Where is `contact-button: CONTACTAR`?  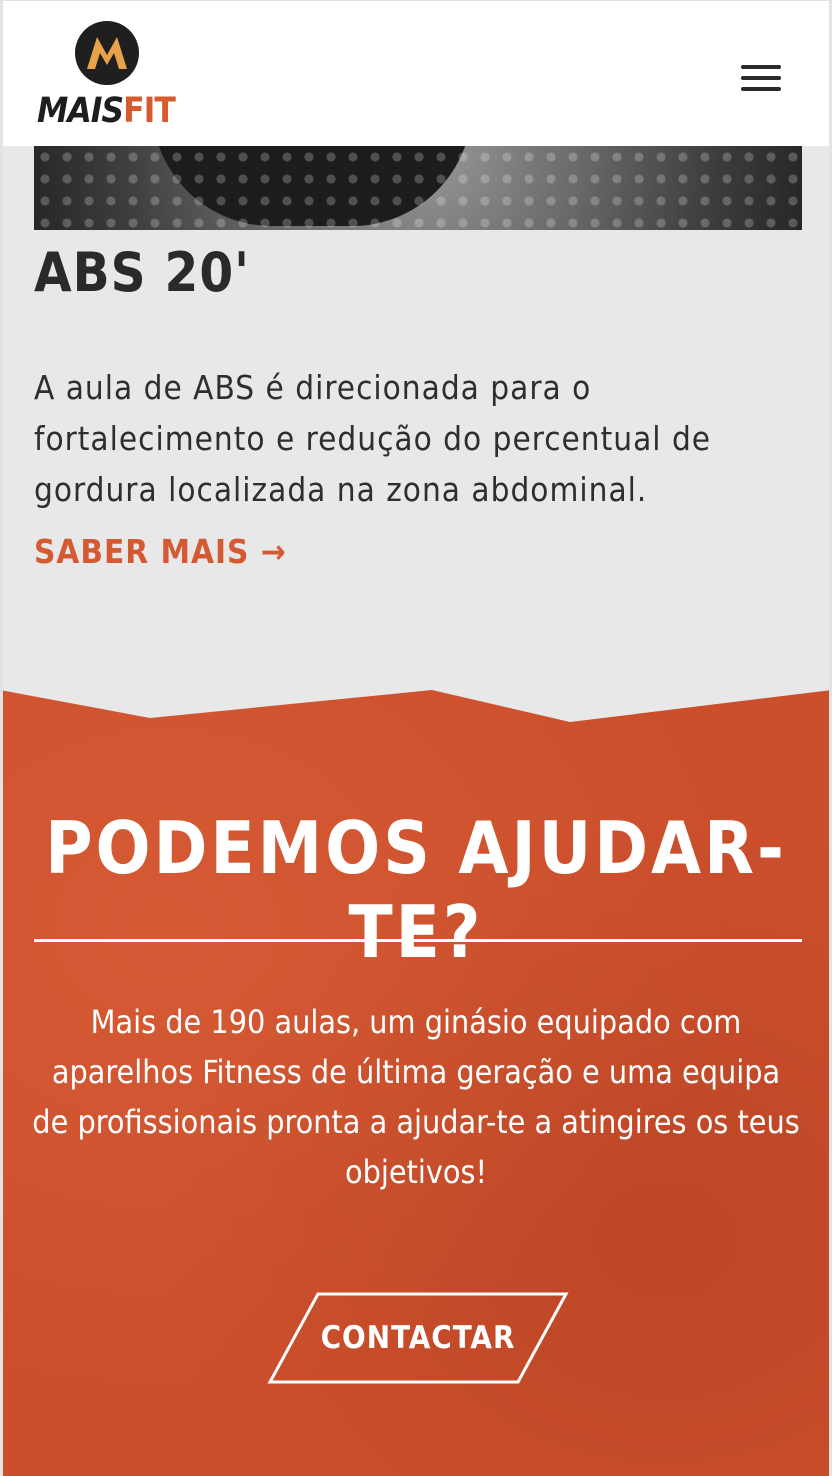
contact-button: CONTACTAR is located at coordinates (418, 1338).